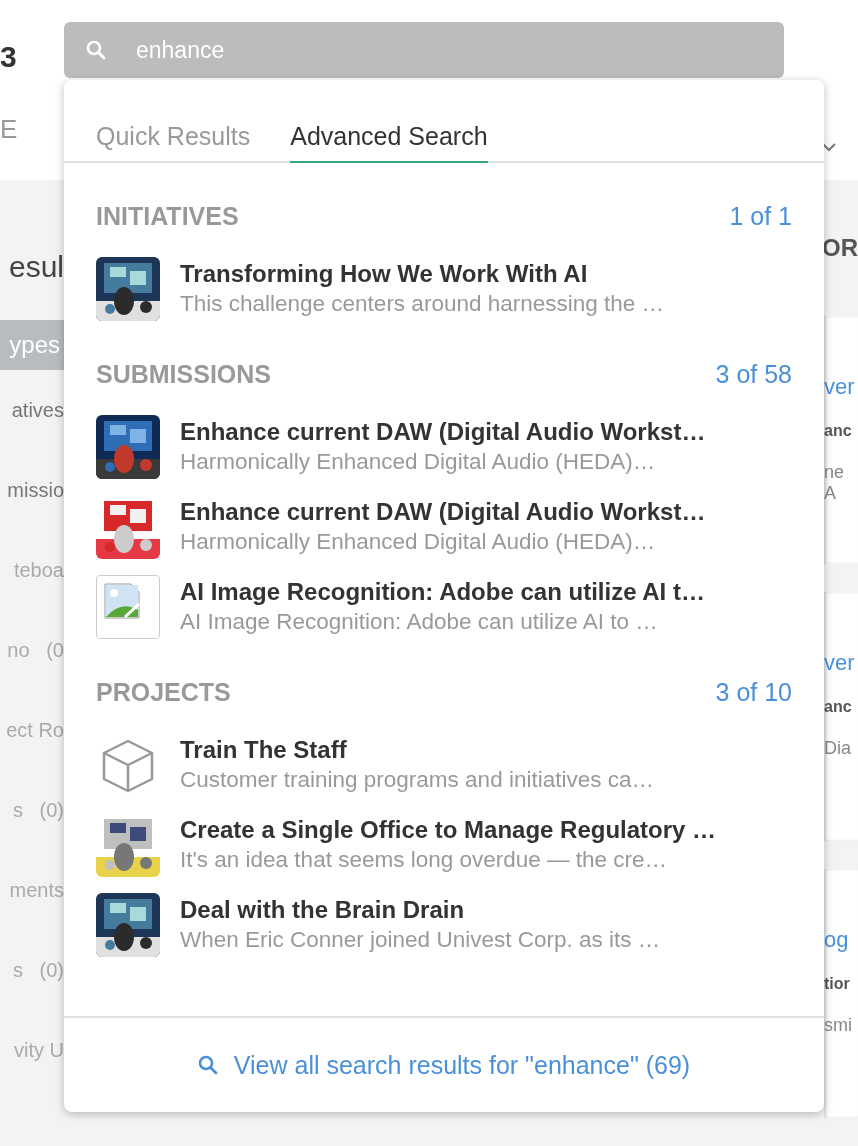 Image resolution: width=858 pixels, height=1146 pixels. I want to click on view-all-results-link: View all search results for "enhance" (69), so click(444, 1065).